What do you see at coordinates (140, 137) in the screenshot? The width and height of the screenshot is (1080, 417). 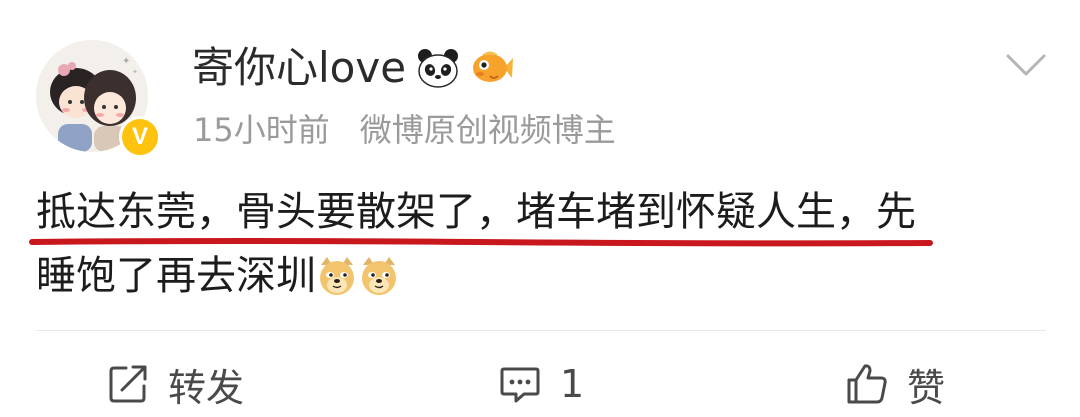 I see `verified-badge: V` at bounding box center [140, 137].